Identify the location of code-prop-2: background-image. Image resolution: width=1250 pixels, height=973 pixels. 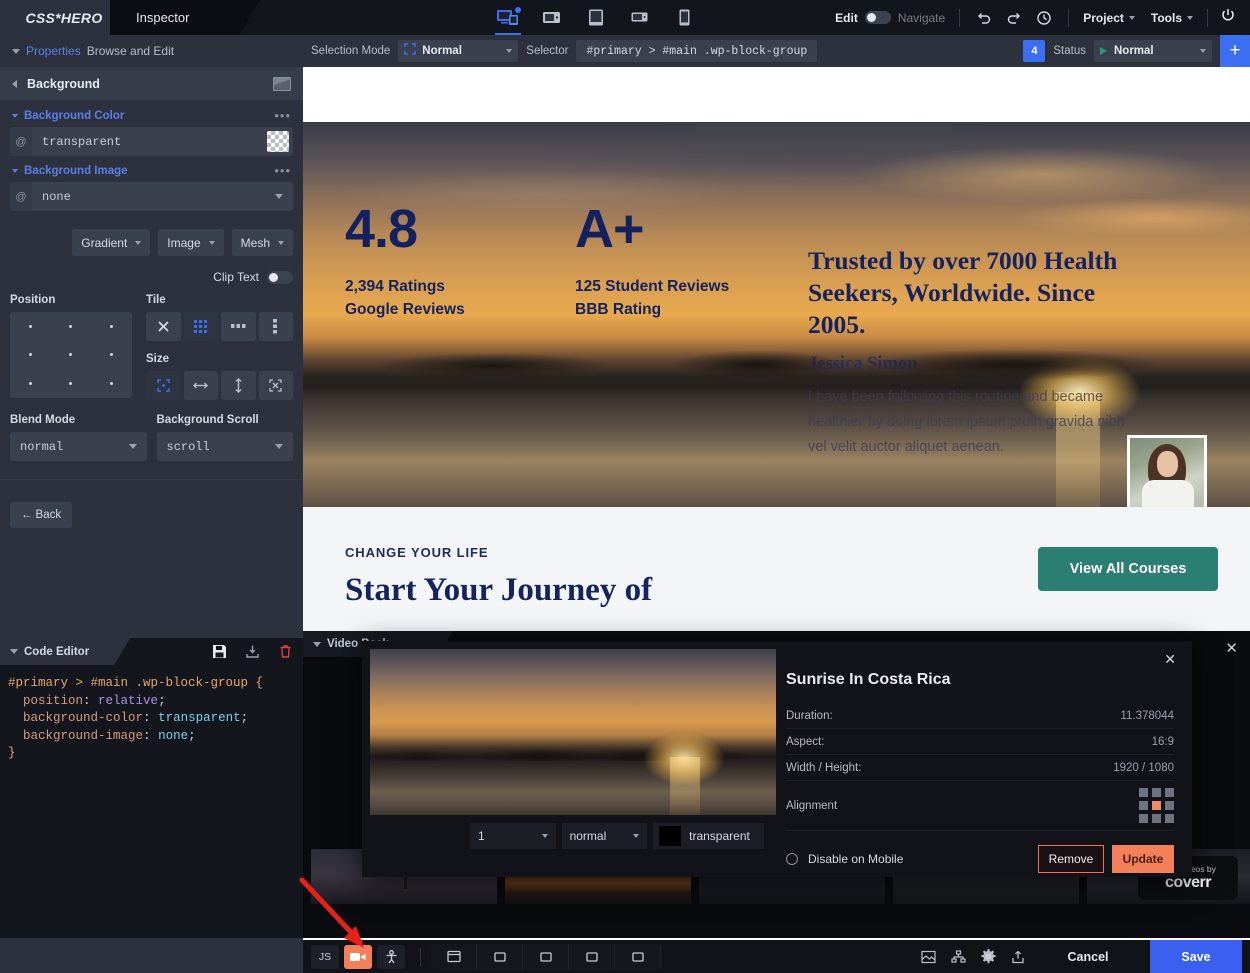
(83, 735).